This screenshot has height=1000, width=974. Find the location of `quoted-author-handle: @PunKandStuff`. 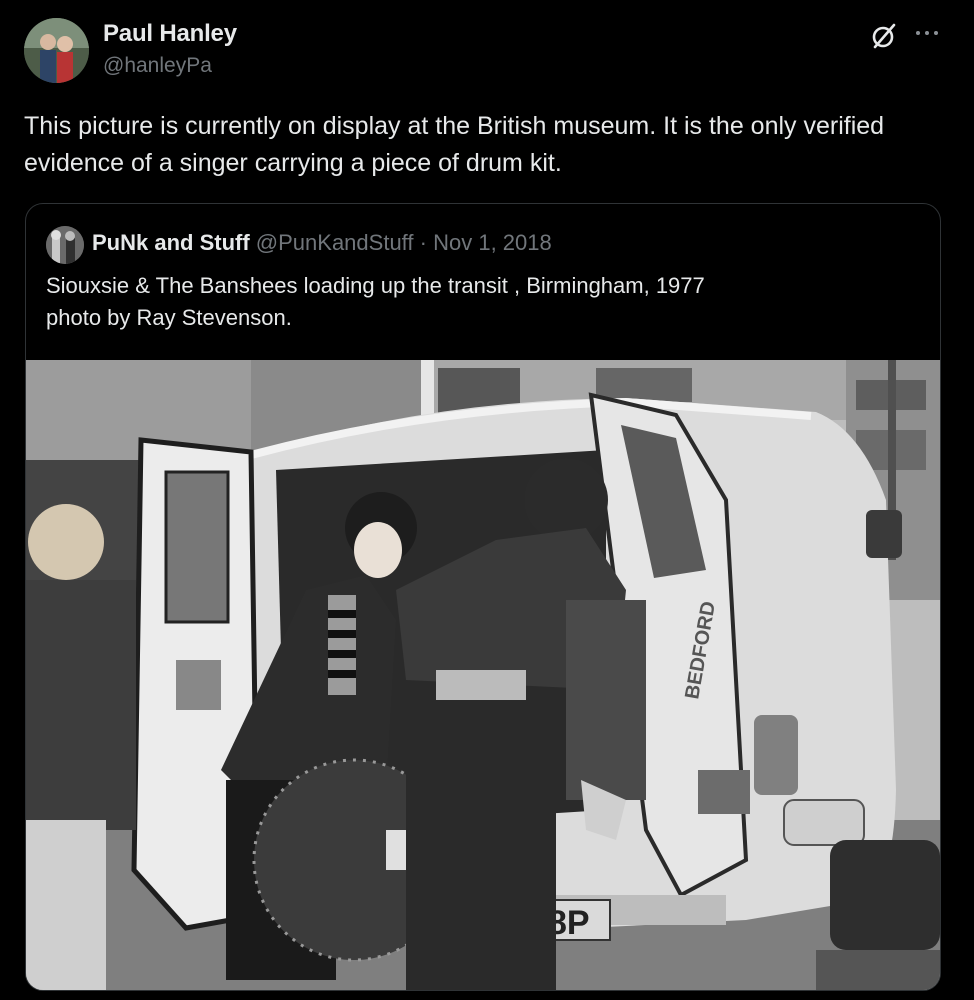

quoted-author-handle: @PunKandStuff is located at coordinates (335, 242).